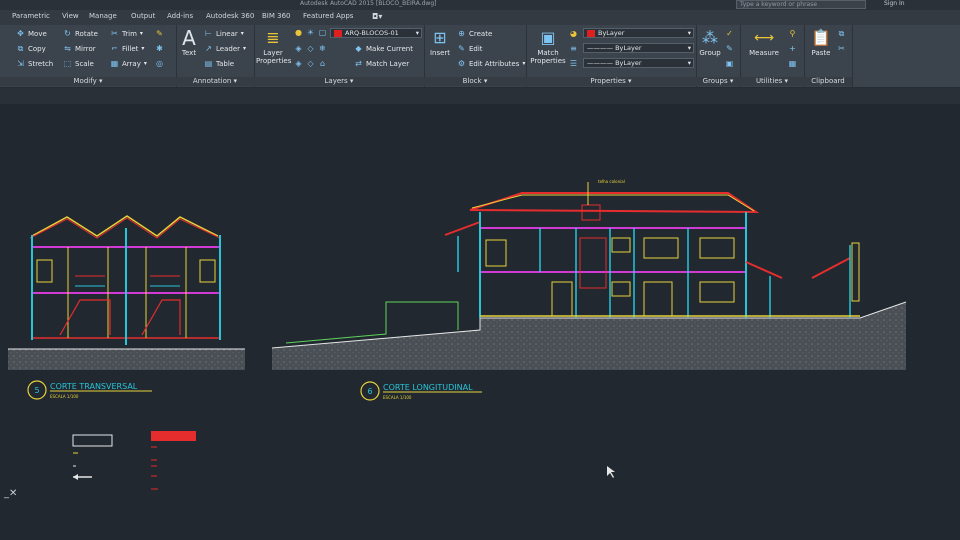 Image resolution: width=960 pixels, height=540 pixels. Describe the element at coordinates (638, 33) in the screenshot. I see `color-dropdown: ByLayer ▾` at that location.